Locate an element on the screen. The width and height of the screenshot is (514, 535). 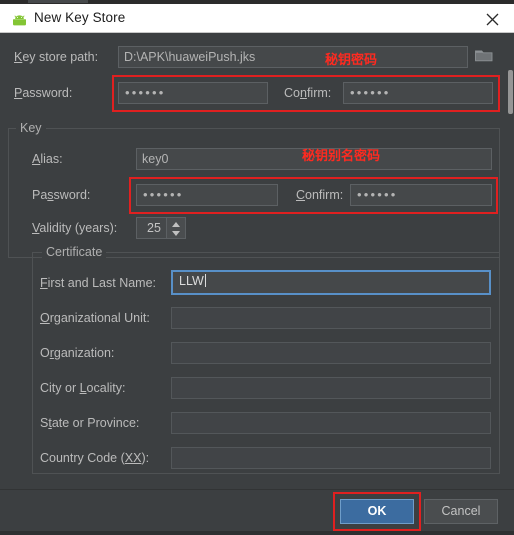
key-store-path-label: Key store path: is located at coordinates (56, 57).